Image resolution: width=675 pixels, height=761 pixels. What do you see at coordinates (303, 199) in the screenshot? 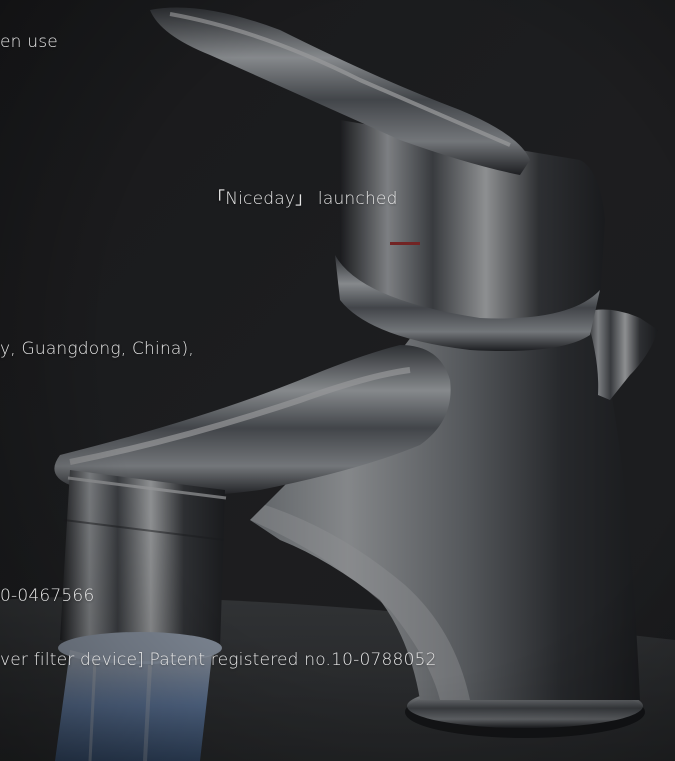
I see `text-line-2: 「Niceday」 launched` at bounding box center [303, 199].